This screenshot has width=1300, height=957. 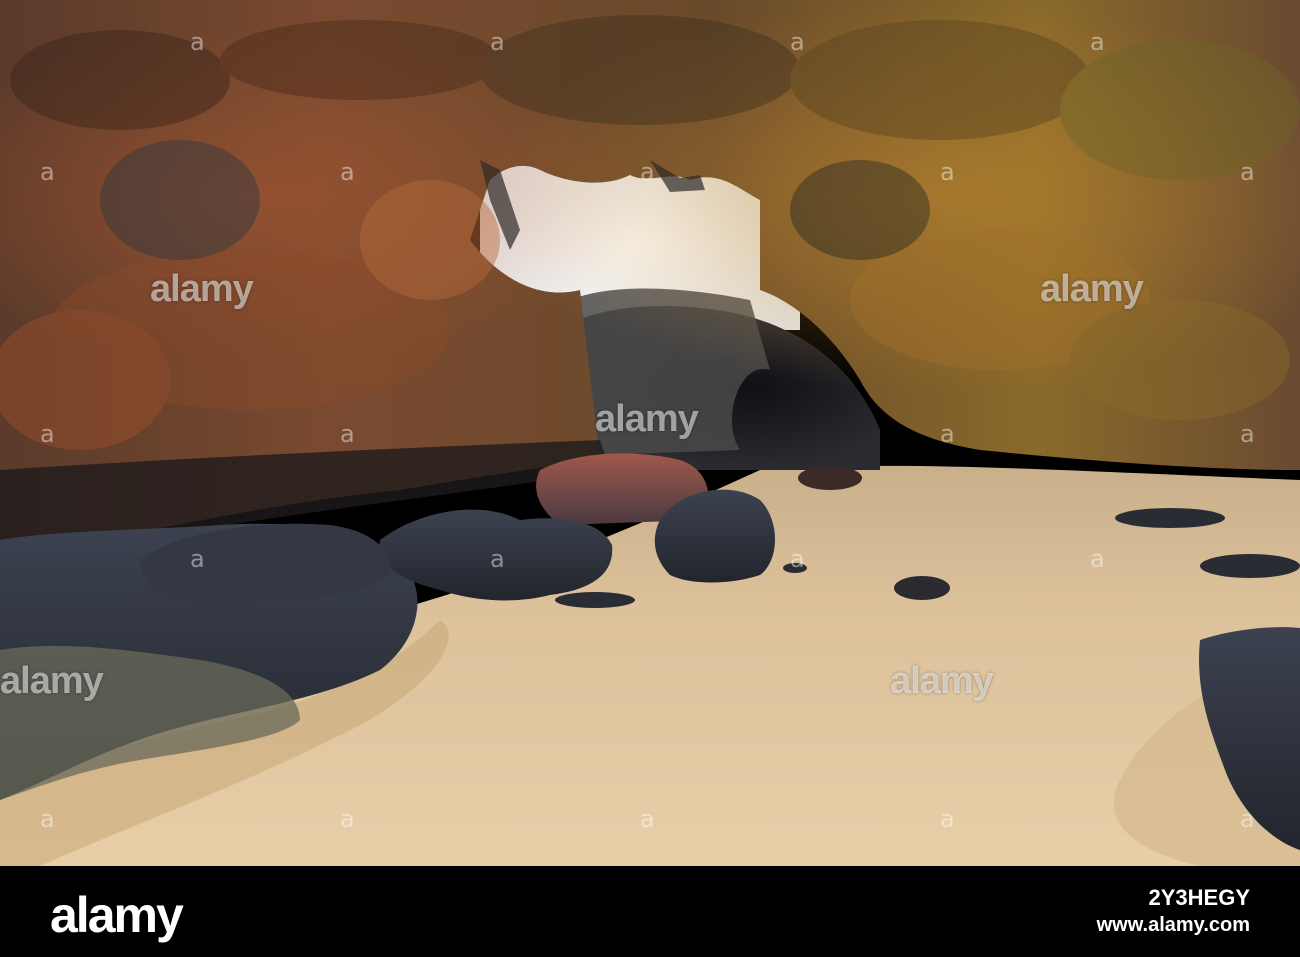 What do you see at coordinates (1173, 911) in the screenshot?
I see `footer-info: 2Y3HEGY www.alamy.com` at bounding box center [1173, 911].